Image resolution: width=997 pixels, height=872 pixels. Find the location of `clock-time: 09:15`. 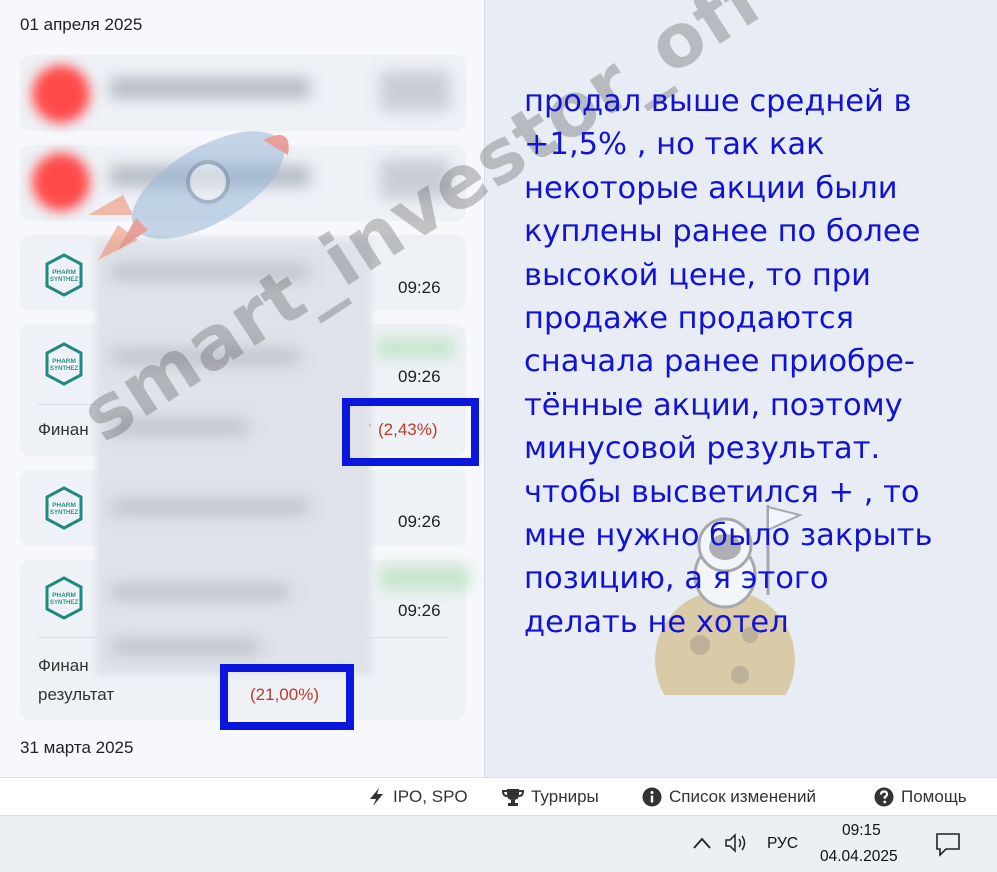

clock-time: 09:15 is located at coordinates (861, 831).